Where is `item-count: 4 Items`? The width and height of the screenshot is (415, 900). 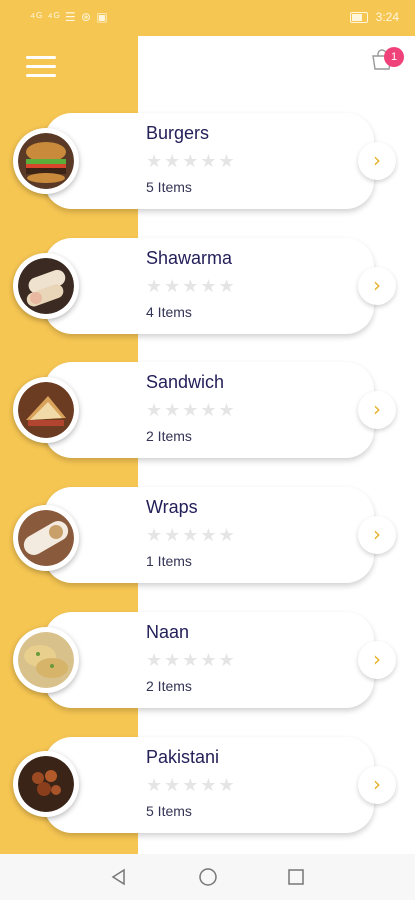 item-count: 4 Items is located at coordinates (169, 312).